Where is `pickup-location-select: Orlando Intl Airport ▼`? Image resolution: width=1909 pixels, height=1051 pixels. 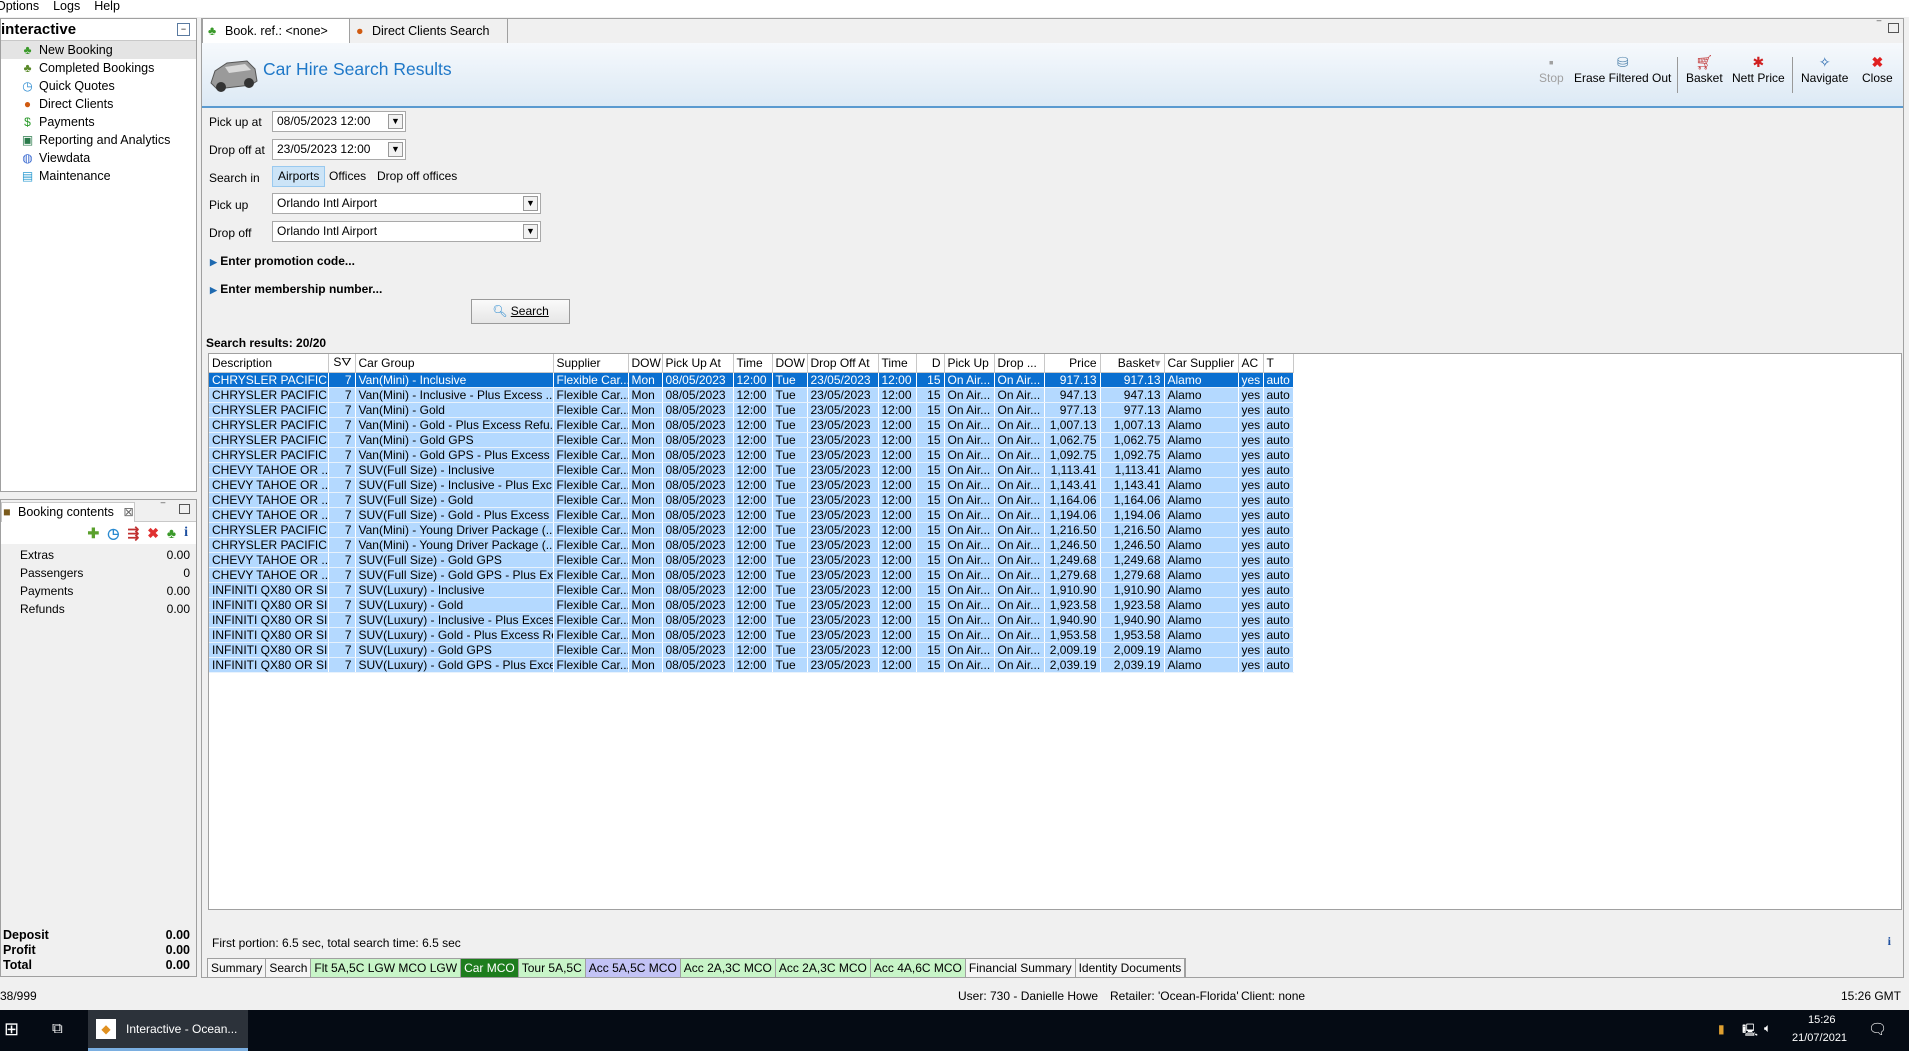
pickup-location-select: Orlando Intl Airport ▼ is located at coordinates (406, 203).